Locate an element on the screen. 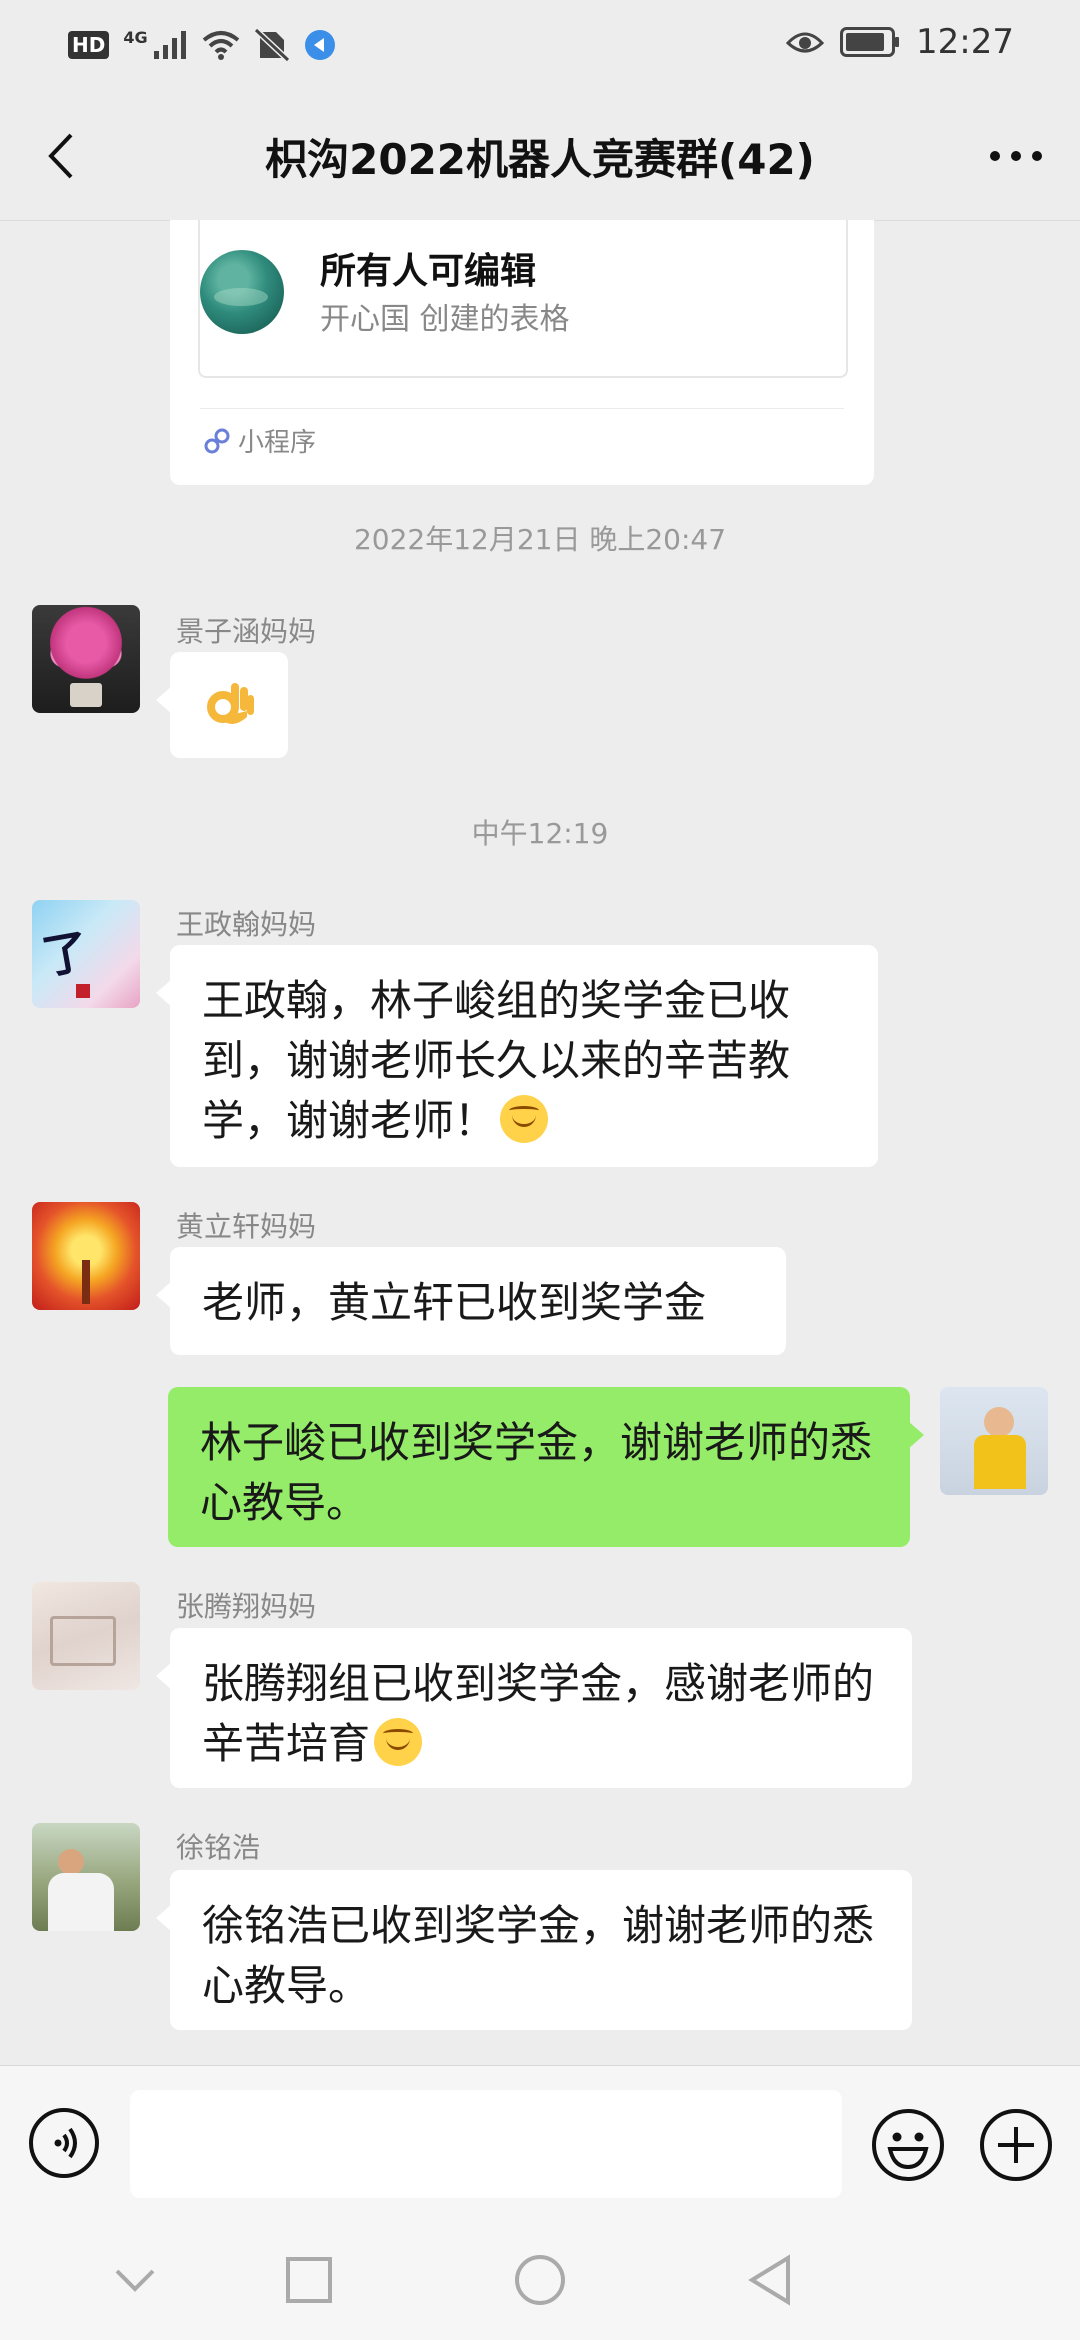 The width and height of the screenshot is (1080, 2340). input-bar is located at coordinates (540, 2143).